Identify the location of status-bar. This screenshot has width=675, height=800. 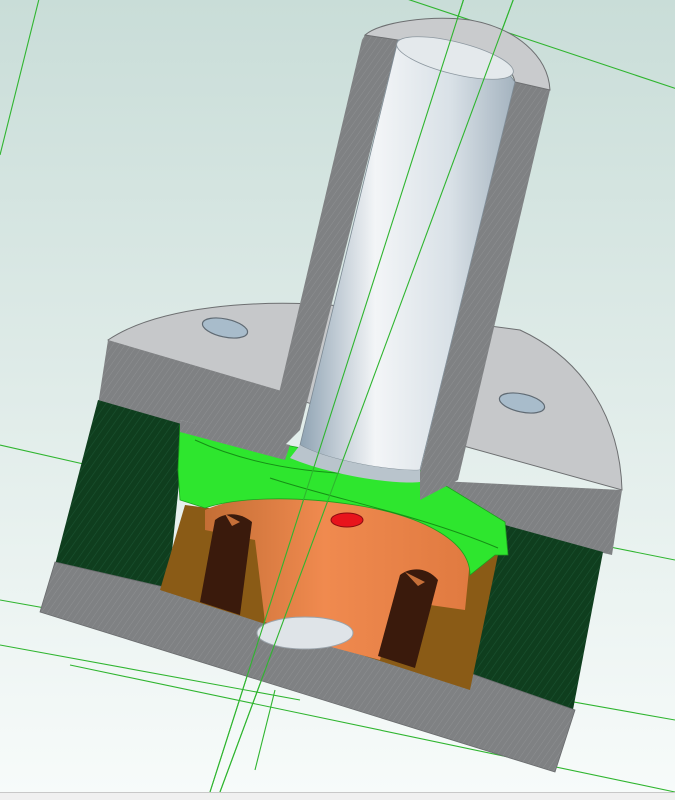
(337, 796).